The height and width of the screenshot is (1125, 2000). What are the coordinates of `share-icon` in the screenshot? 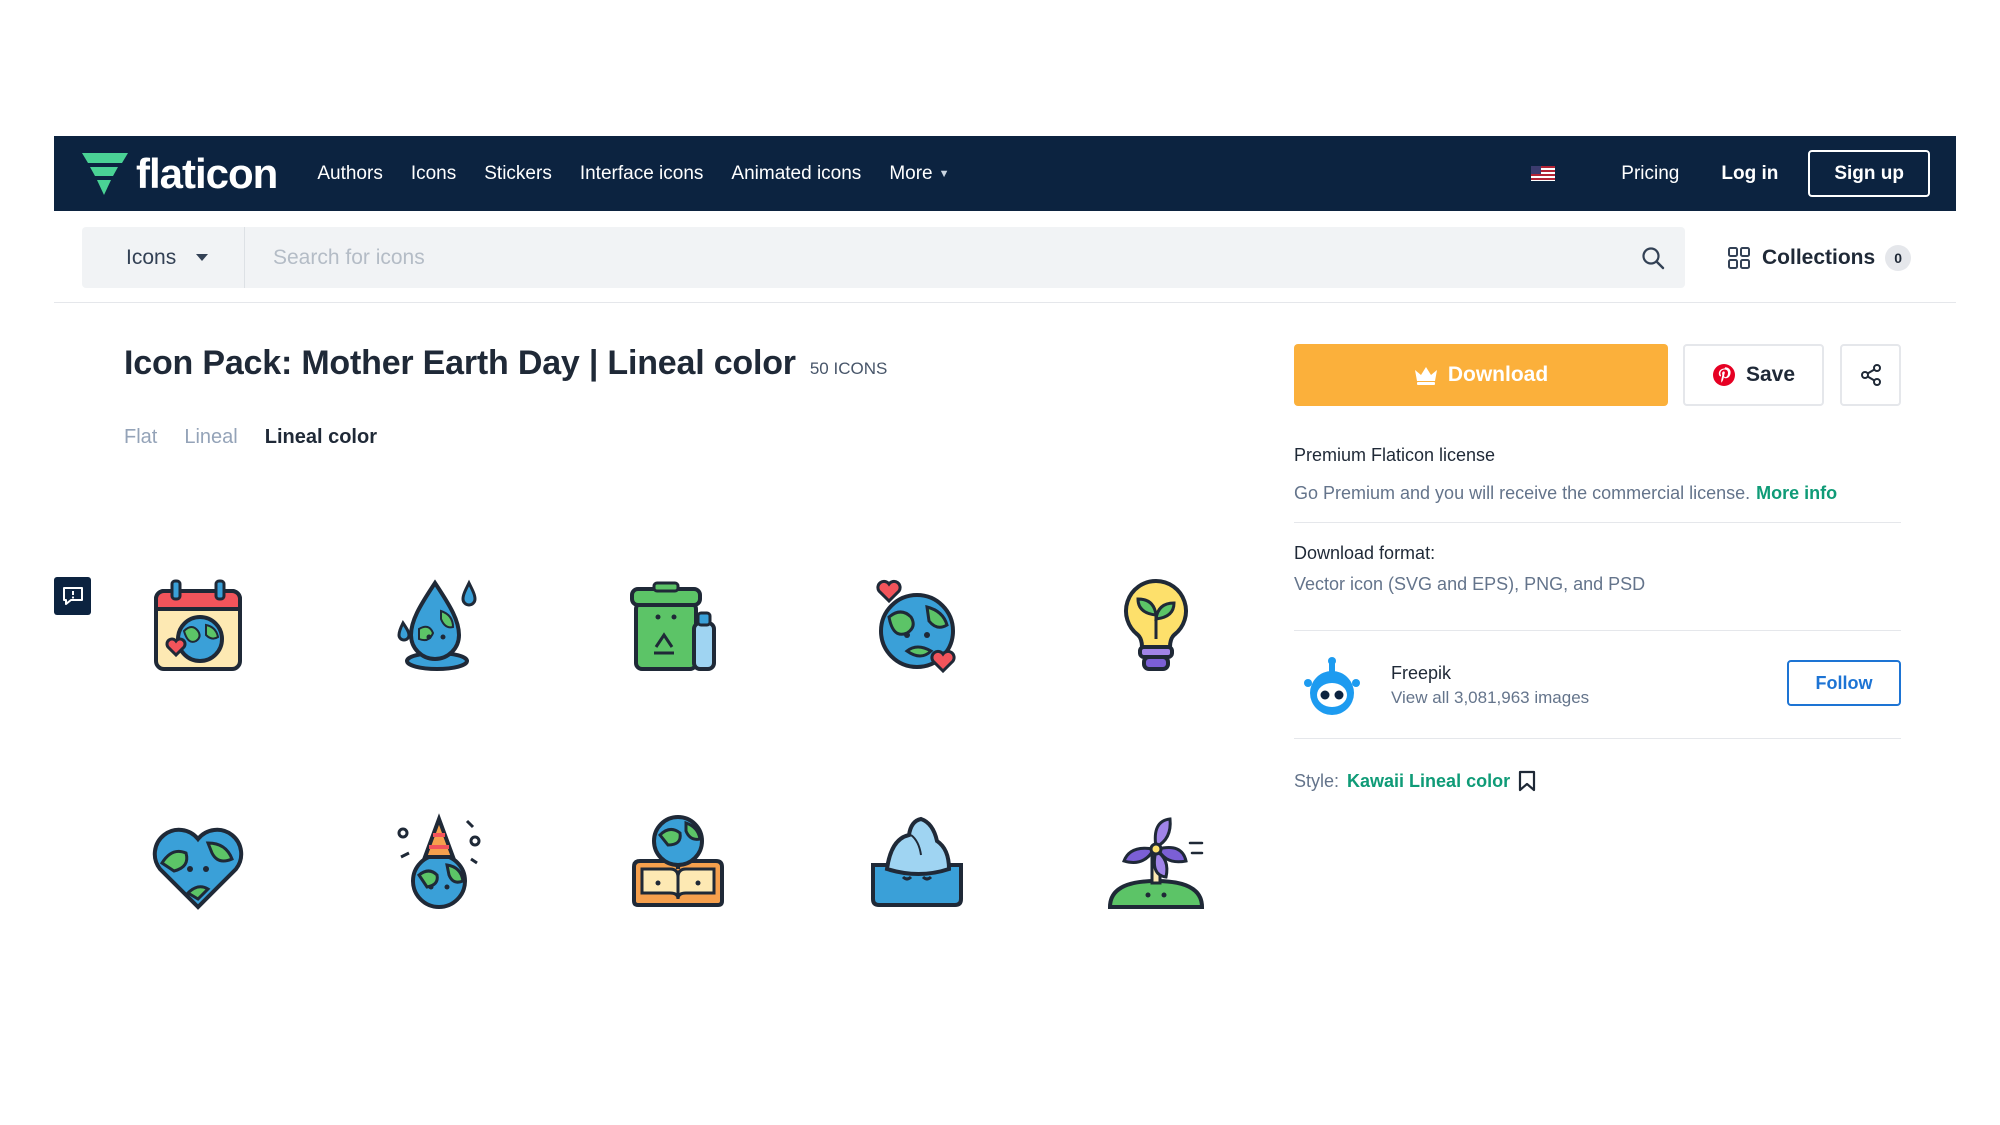 It's located at (1870, 375).